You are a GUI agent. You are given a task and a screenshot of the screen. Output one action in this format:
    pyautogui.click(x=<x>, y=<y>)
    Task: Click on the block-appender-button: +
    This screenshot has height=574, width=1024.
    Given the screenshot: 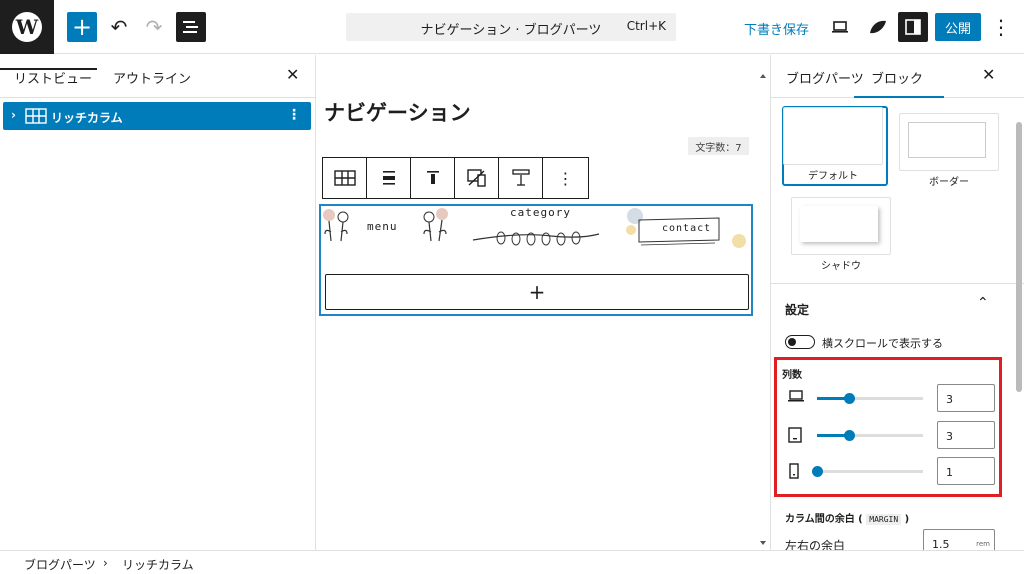 What is the action you would take?
    pyautogui.click(x=537, y=292)
    